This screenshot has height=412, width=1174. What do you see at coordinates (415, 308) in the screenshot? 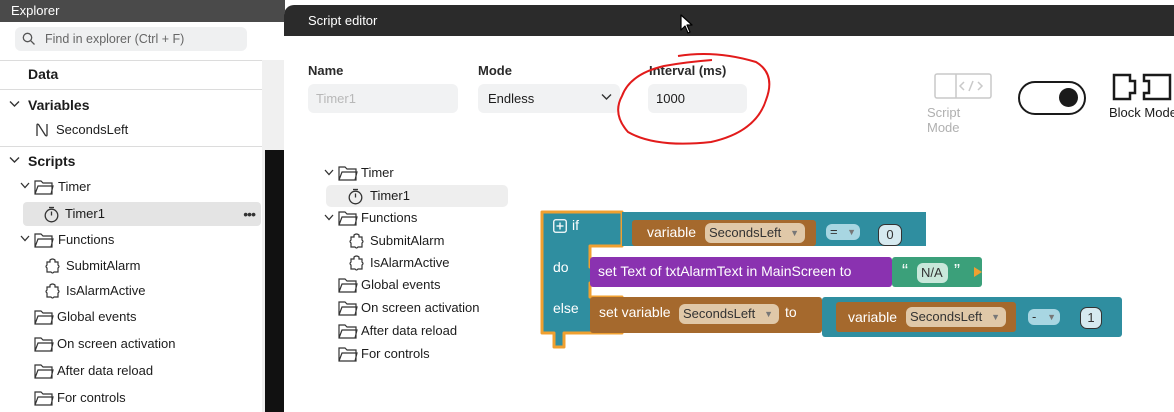
I see `tree-event-item: On screen activation` at bounding box center [415, 308].